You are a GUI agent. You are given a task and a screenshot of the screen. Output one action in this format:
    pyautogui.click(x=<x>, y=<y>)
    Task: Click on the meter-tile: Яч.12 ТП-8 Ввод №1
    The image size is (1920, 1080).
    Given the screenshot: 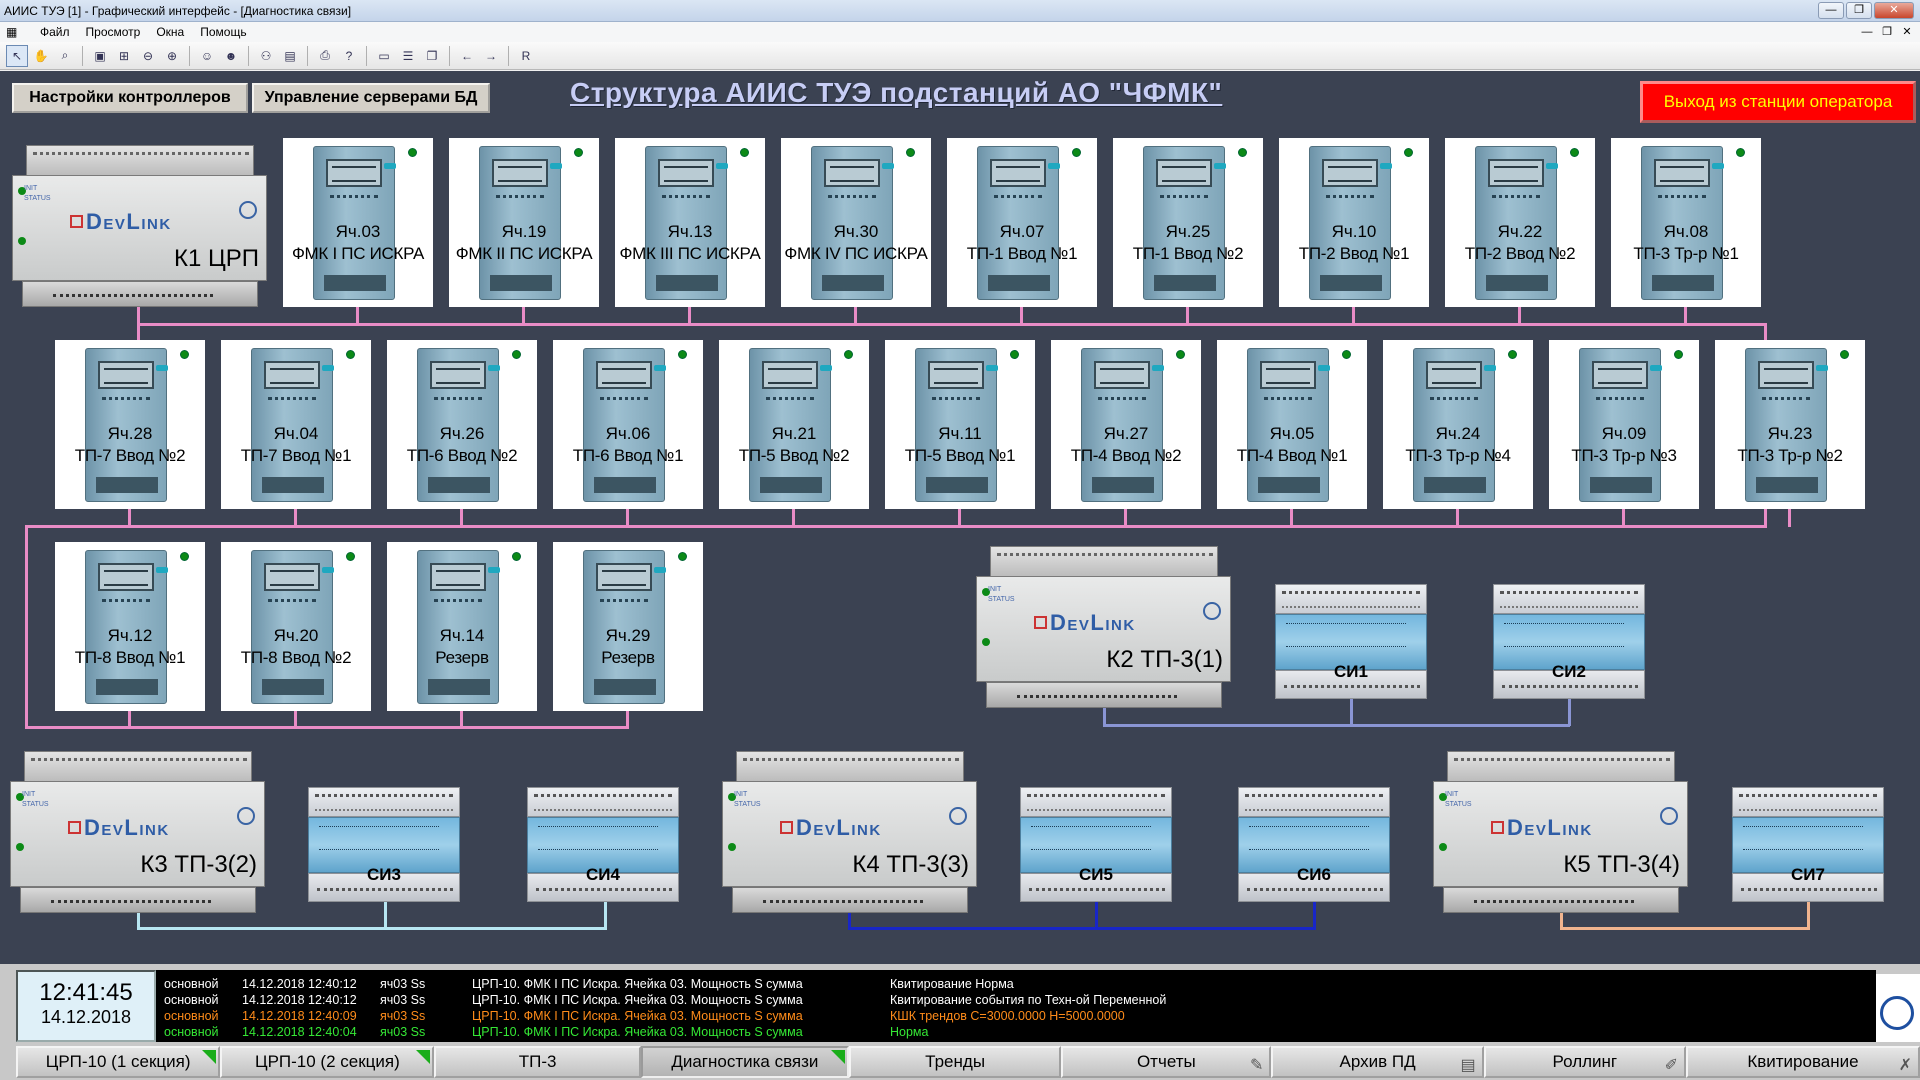 What is the action you would take?
    pyautogui.click(x=130, y=626)
    